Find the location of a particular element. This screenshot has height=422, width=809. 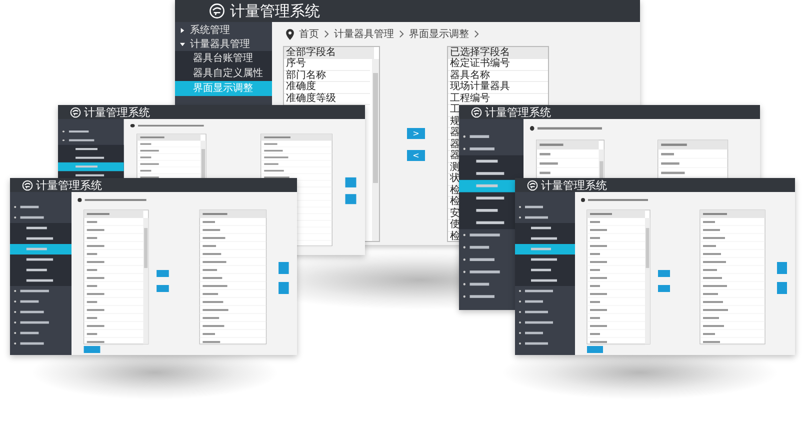

caret-right-icon is located at coordinates (182, 30).